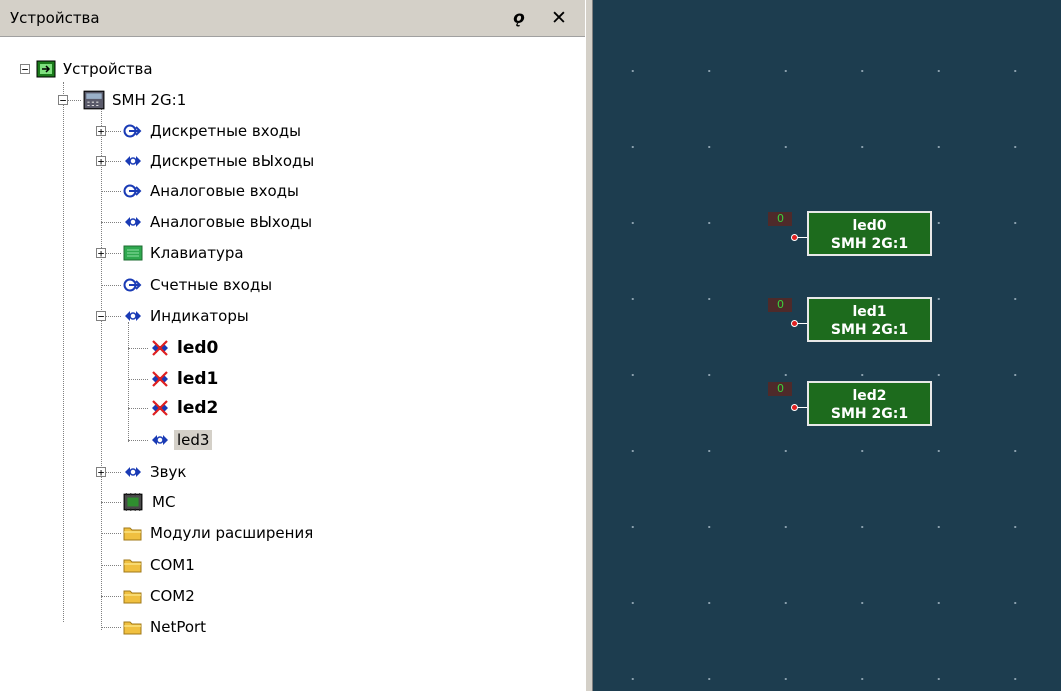  What do you see at coordinates (133, 253) in the screenshot?
I see `keyboard-icon` at bounding box center [133, 253].